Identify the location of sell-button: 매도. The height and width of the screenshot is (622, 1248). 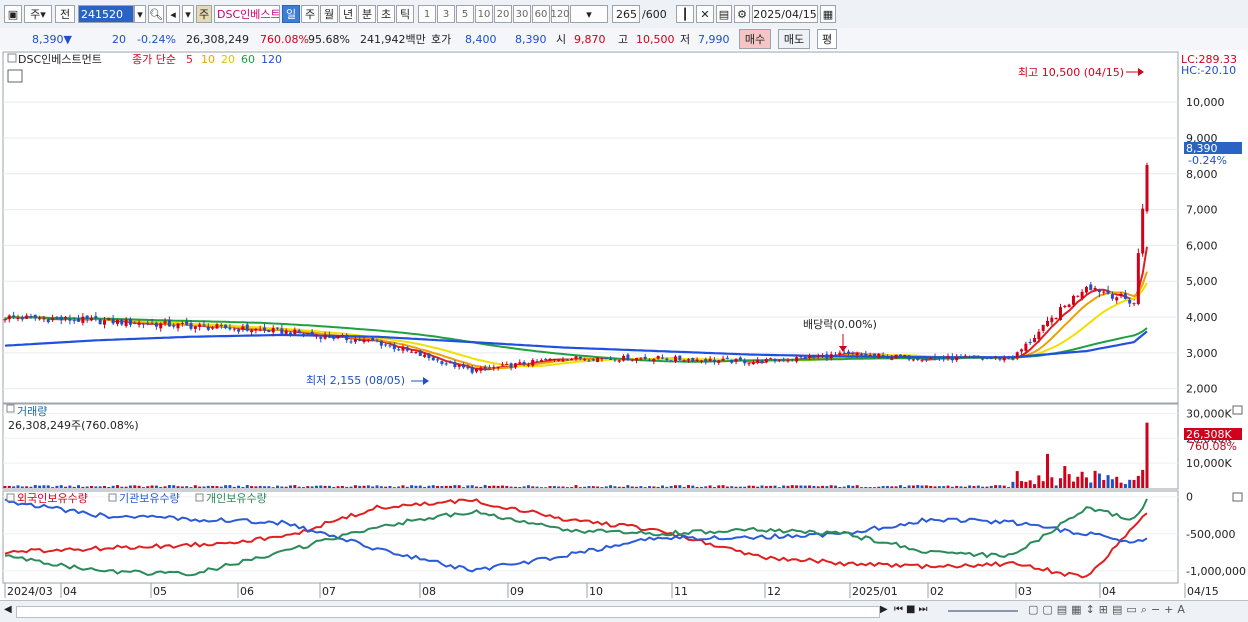
(794, 39).